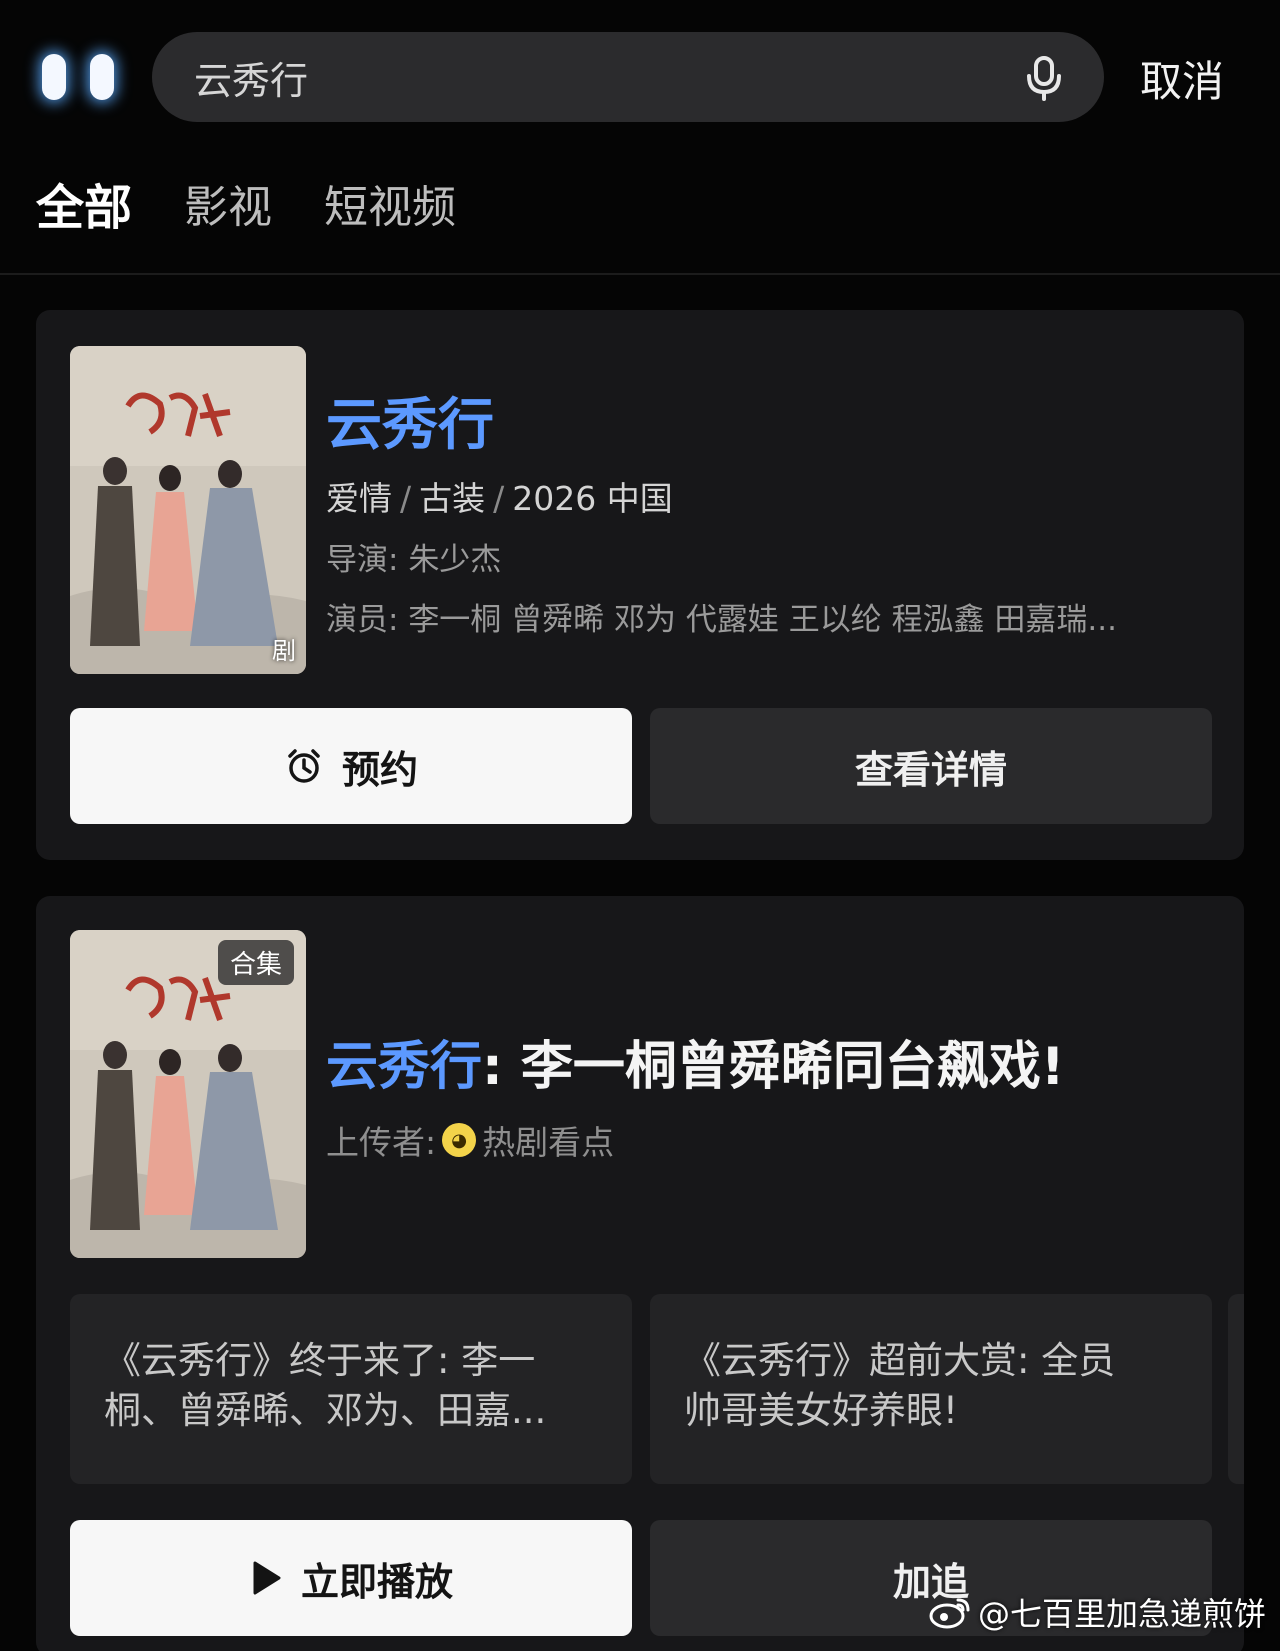  Describe the element at coordinates (410, 420) in the screenshot. I see `series-title: 云秀行` at that location.